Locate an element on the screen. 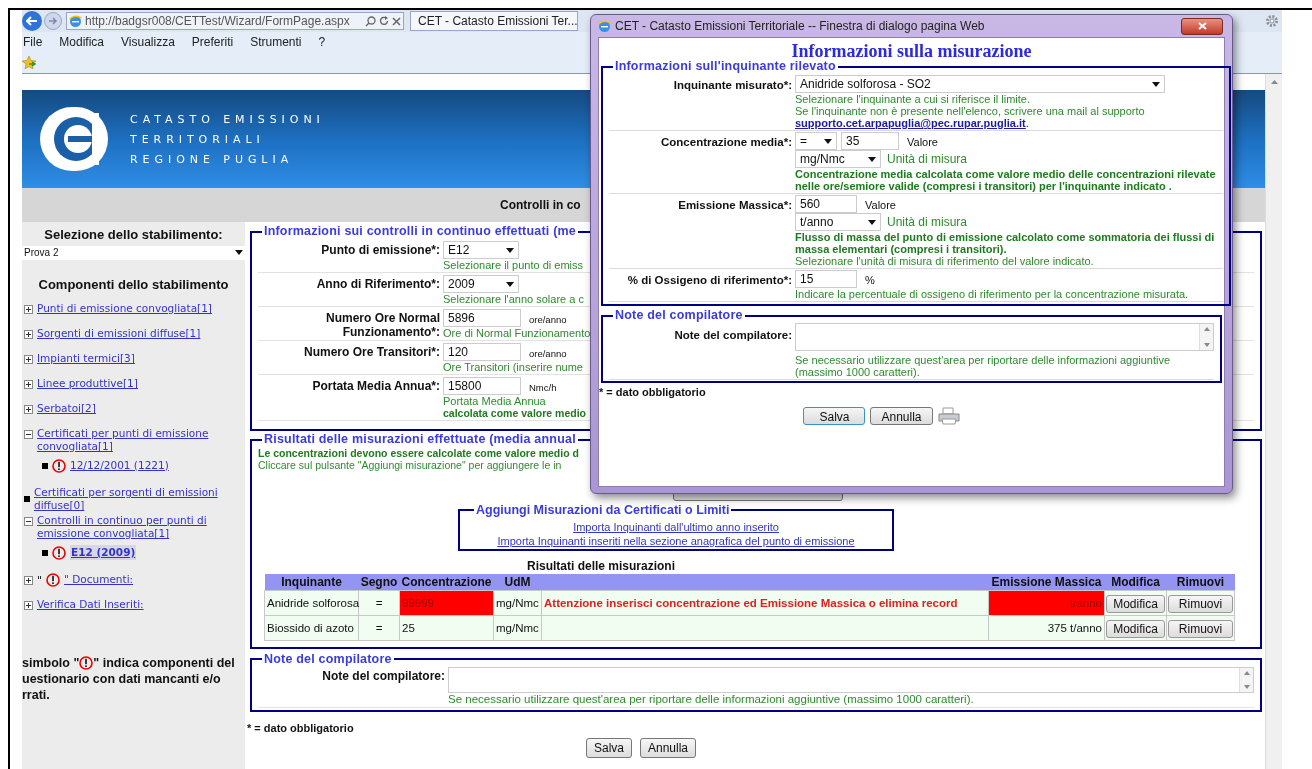  field-label: Selezione dello stabilimento: is located at coordinates (133, 235).